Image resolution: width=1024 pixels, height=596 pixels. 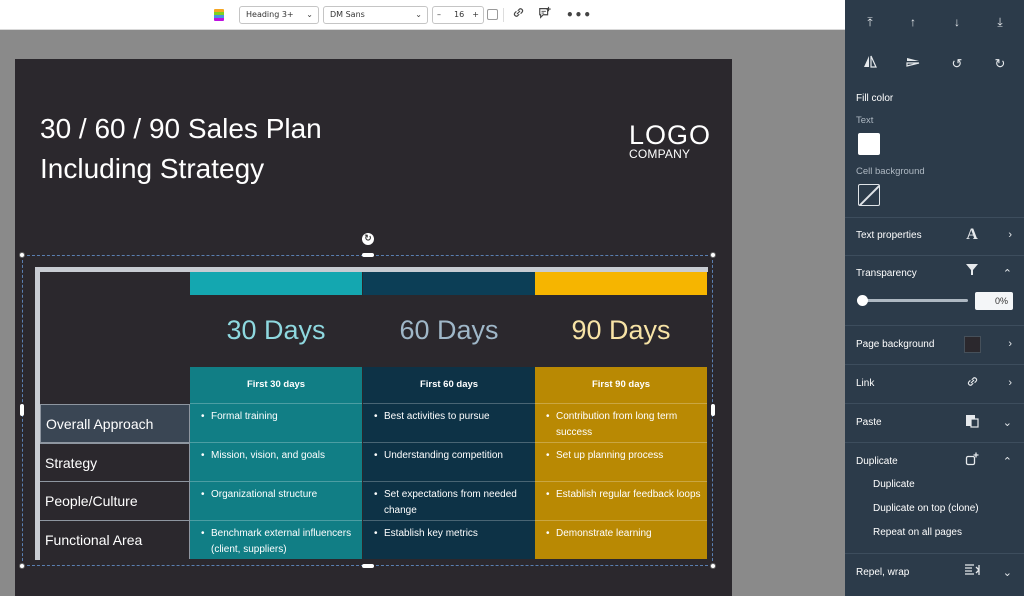 I want to click on link-label: Link, so click(x=865, y=383).